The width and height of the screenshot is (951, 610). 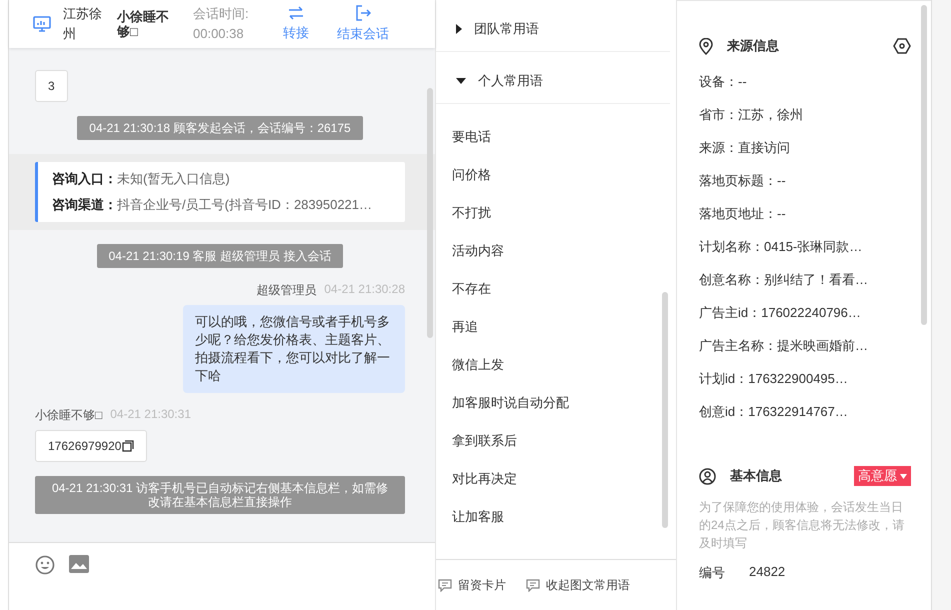 I want to click on system-message: 04-21 21:30:18 顾客发起会话，会话编号：26175, so click(x=220, y=128).